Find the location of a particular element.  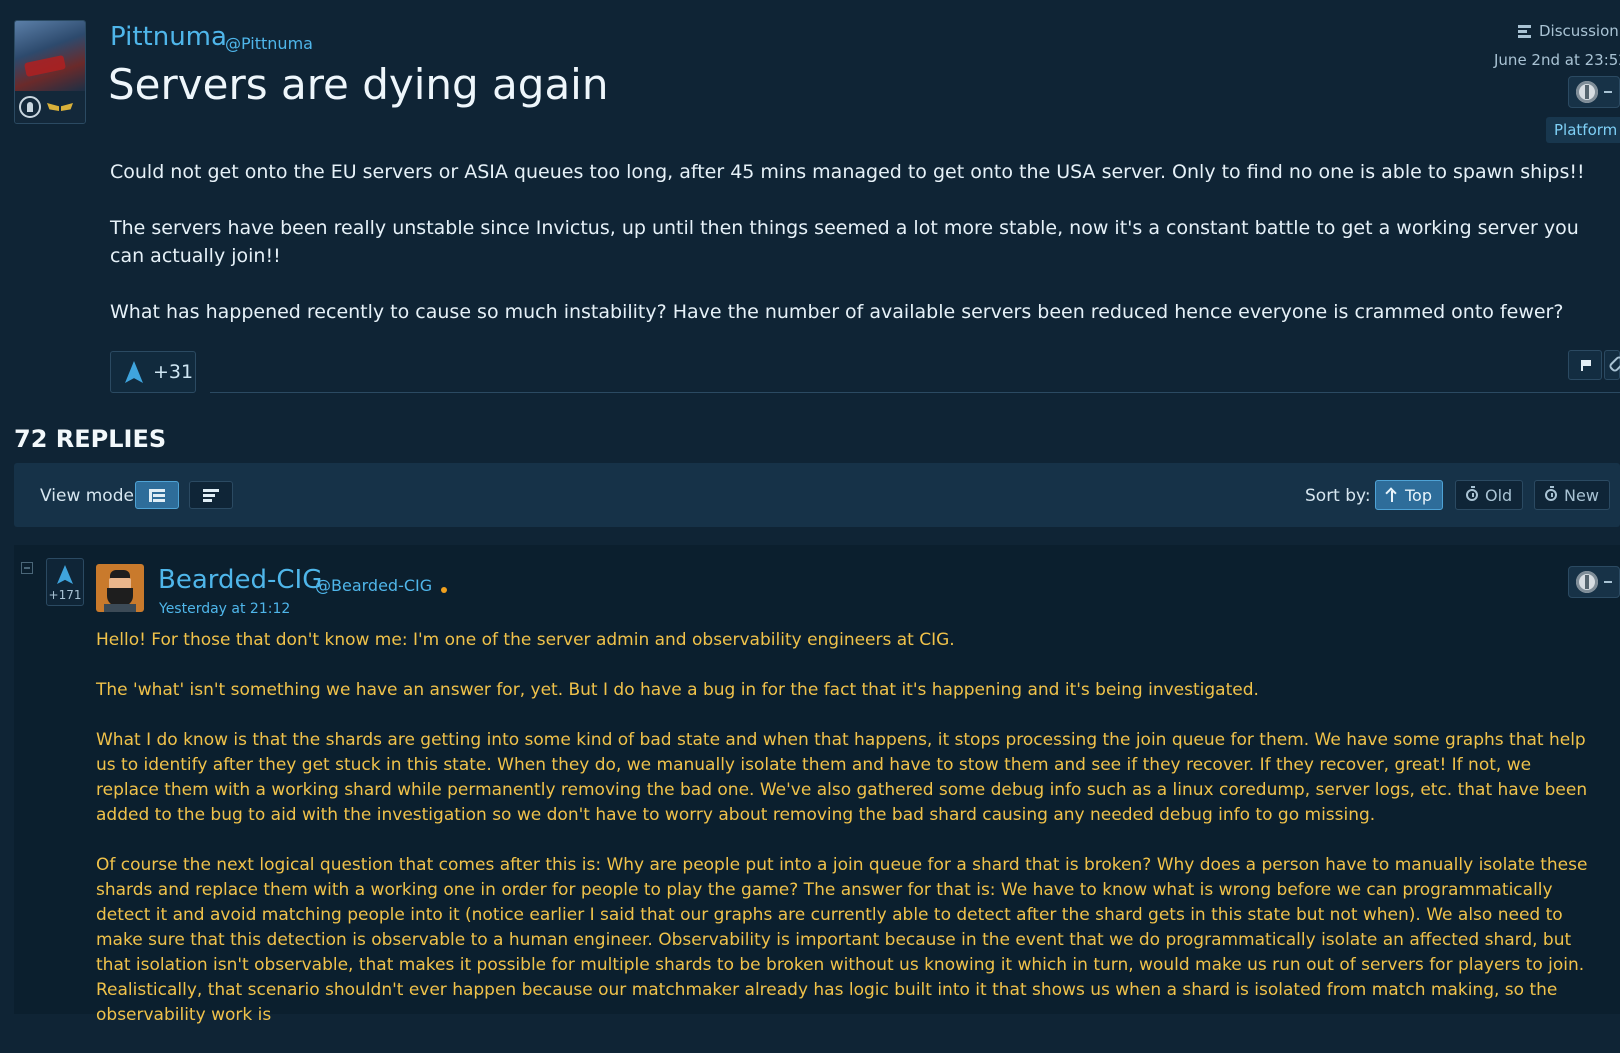

copy-link-button is located at coordinates (1612, 365).